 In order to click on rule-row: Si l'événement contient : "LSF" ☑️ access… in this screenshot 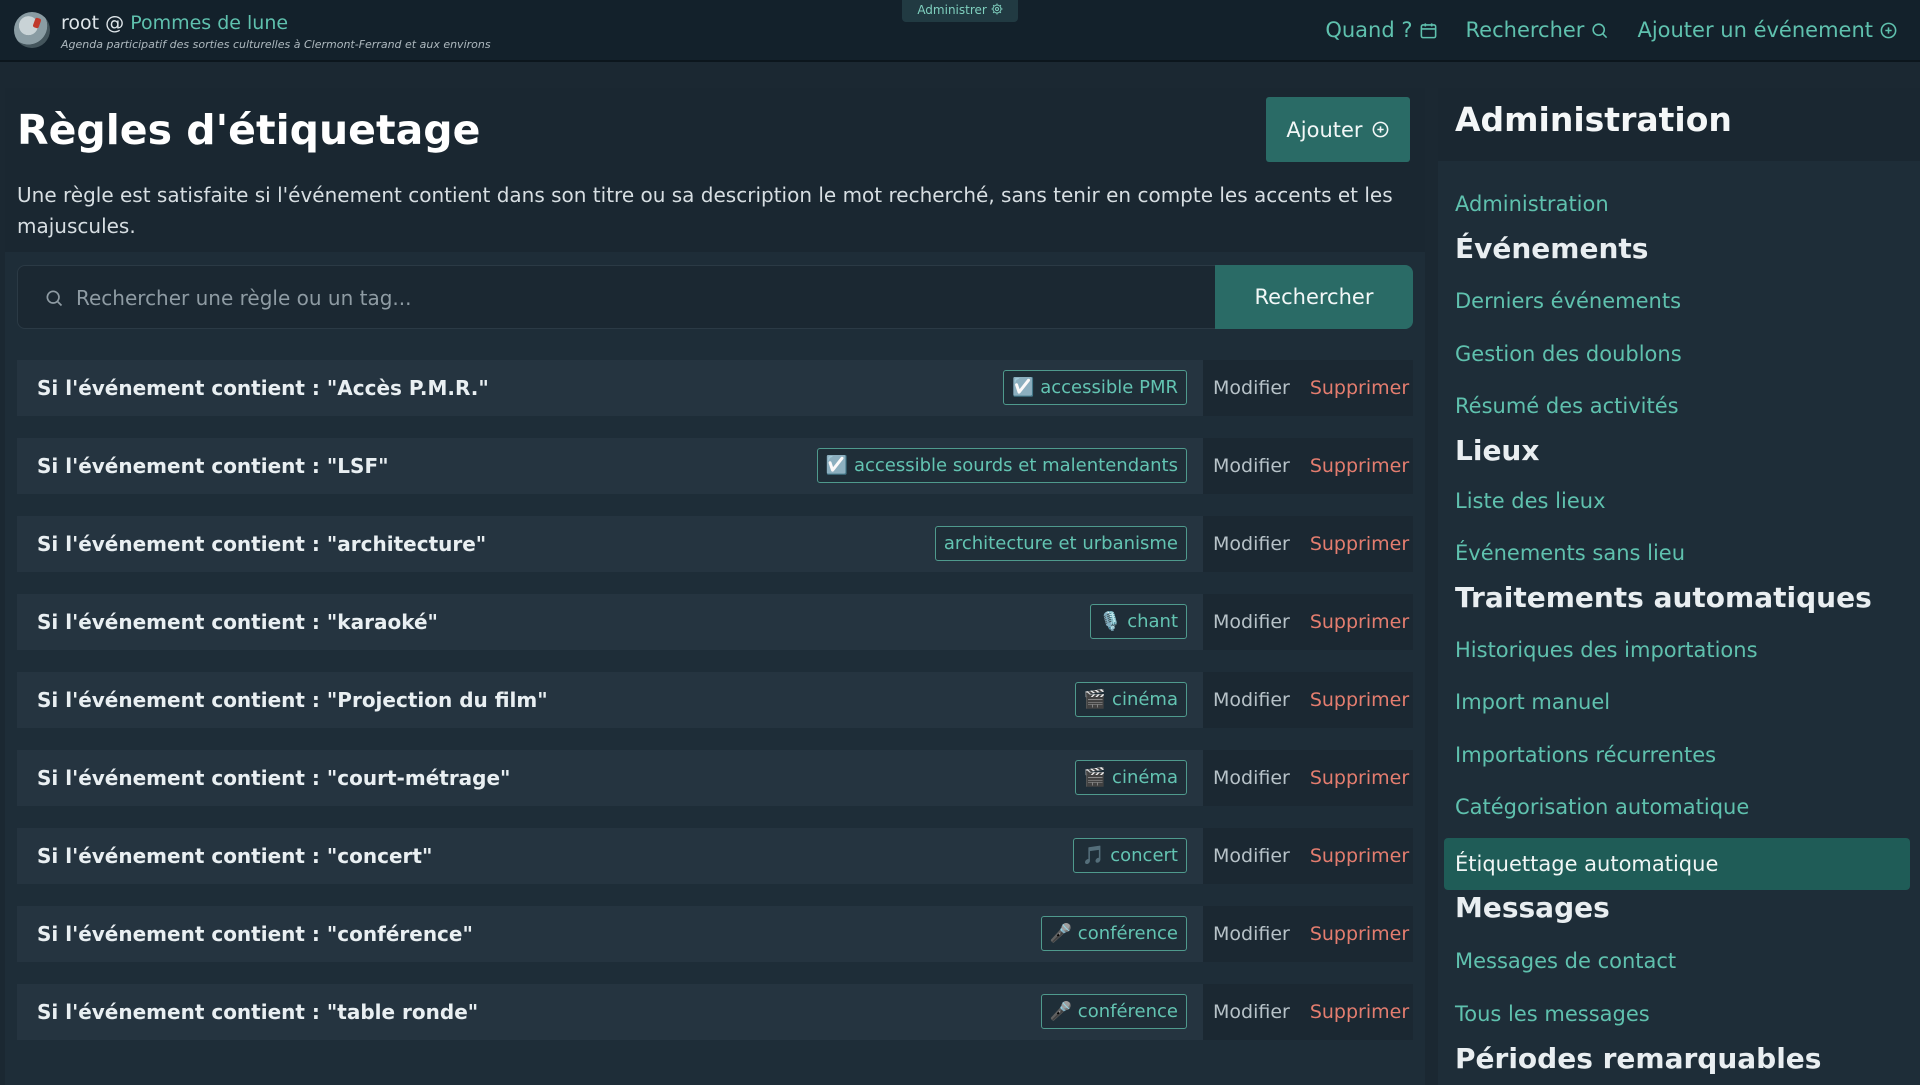, I will do `click(715, 466)`.